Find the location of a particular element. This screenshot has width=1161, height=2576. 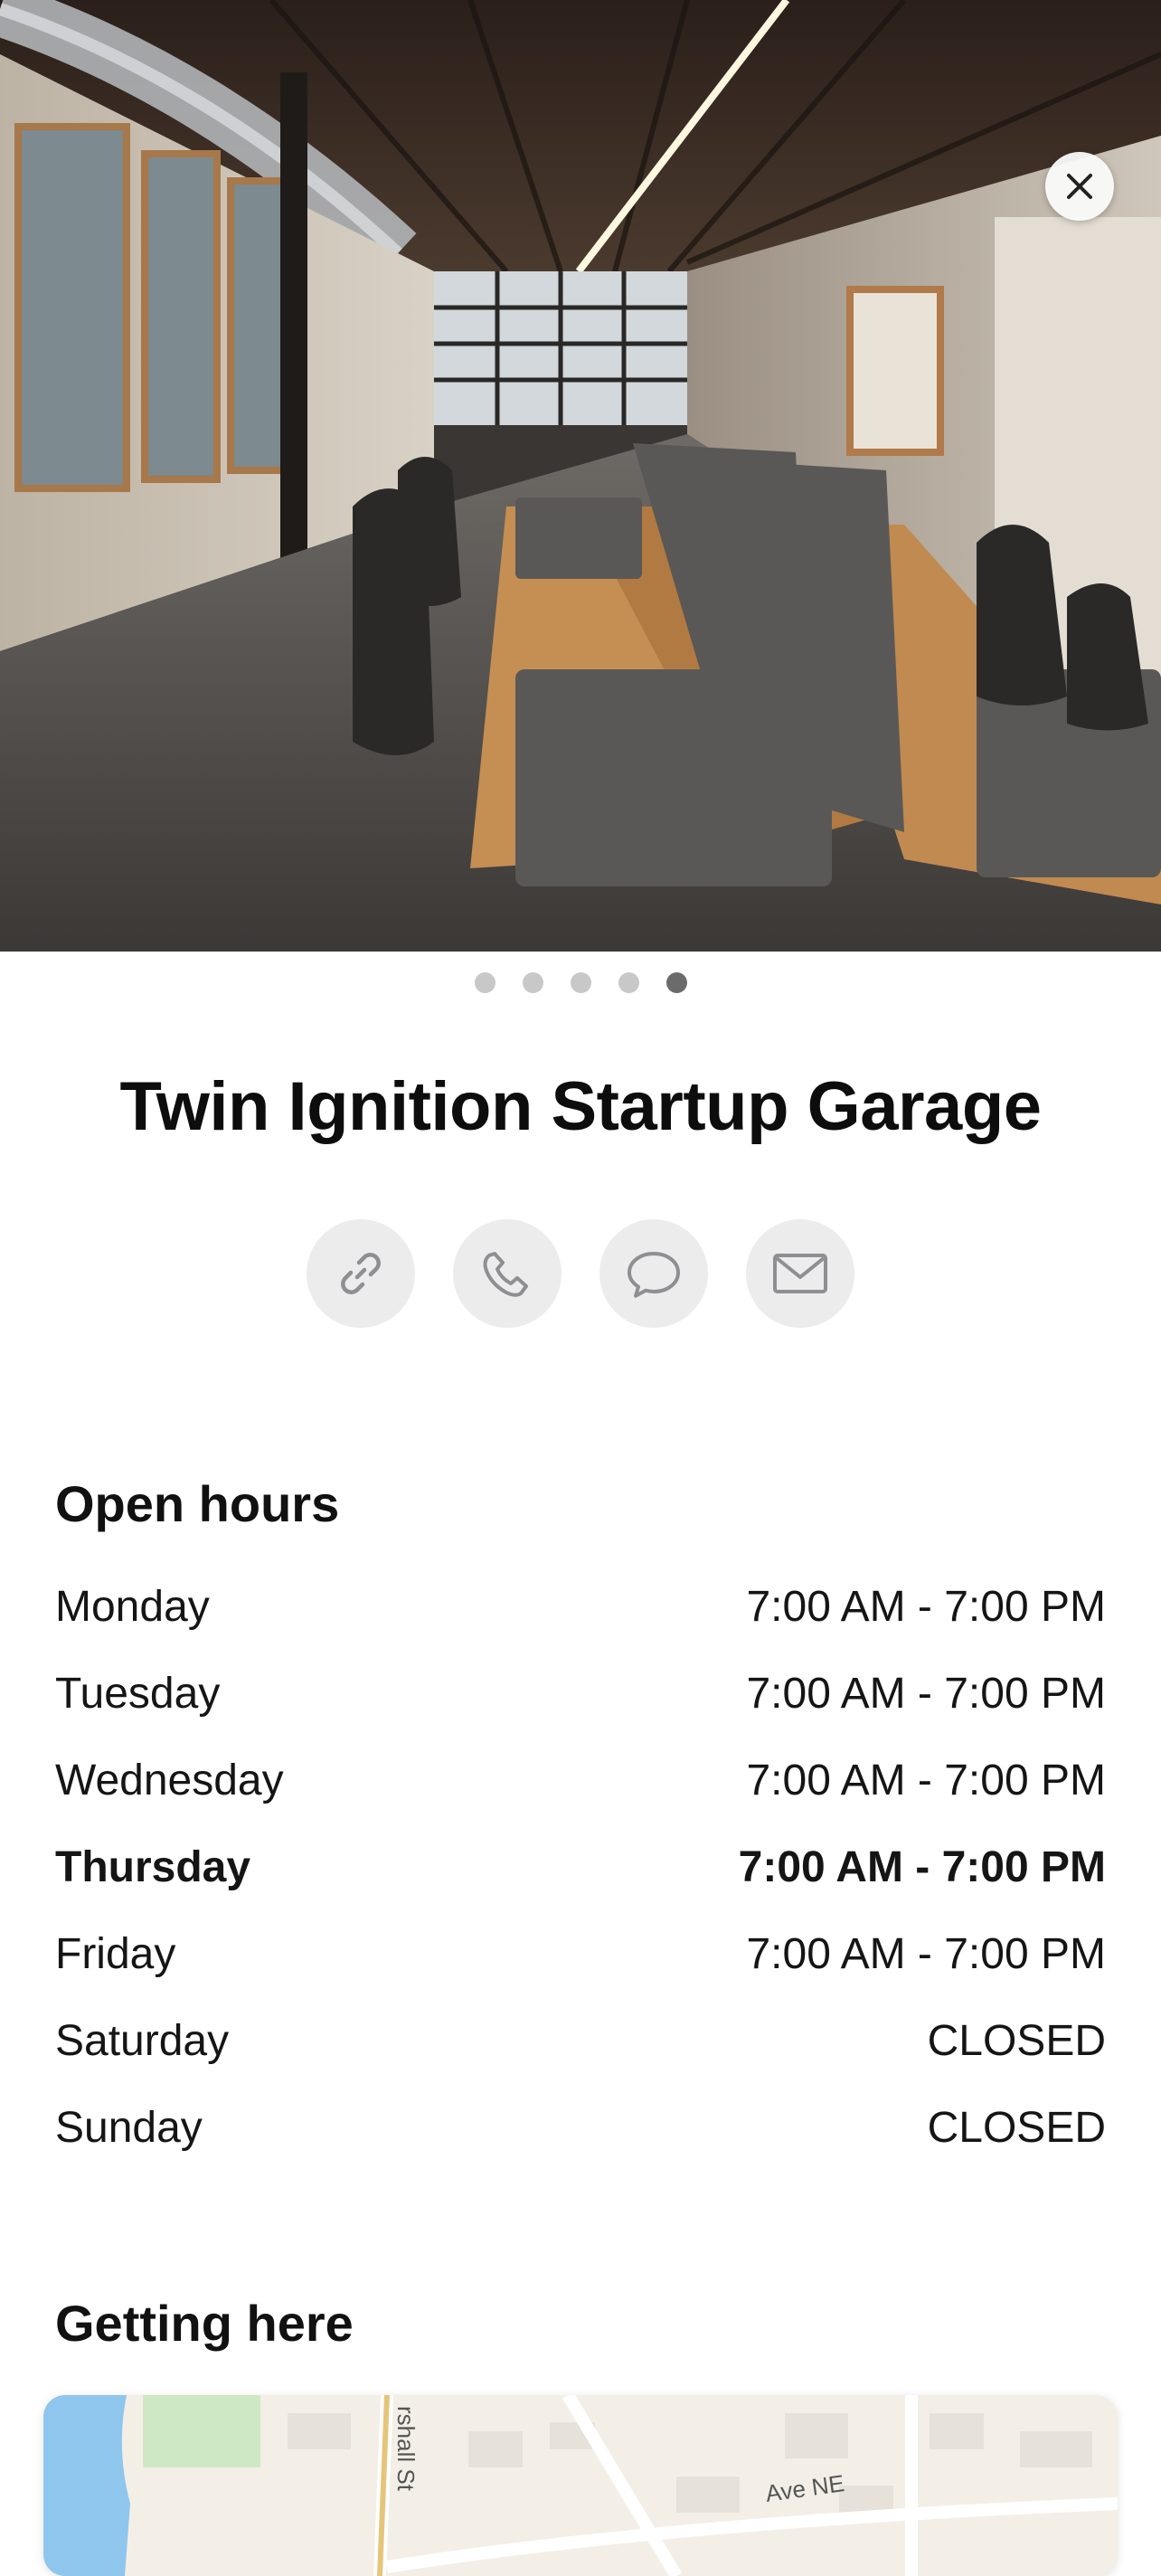

email-button is located at coordinates (800, 1274).